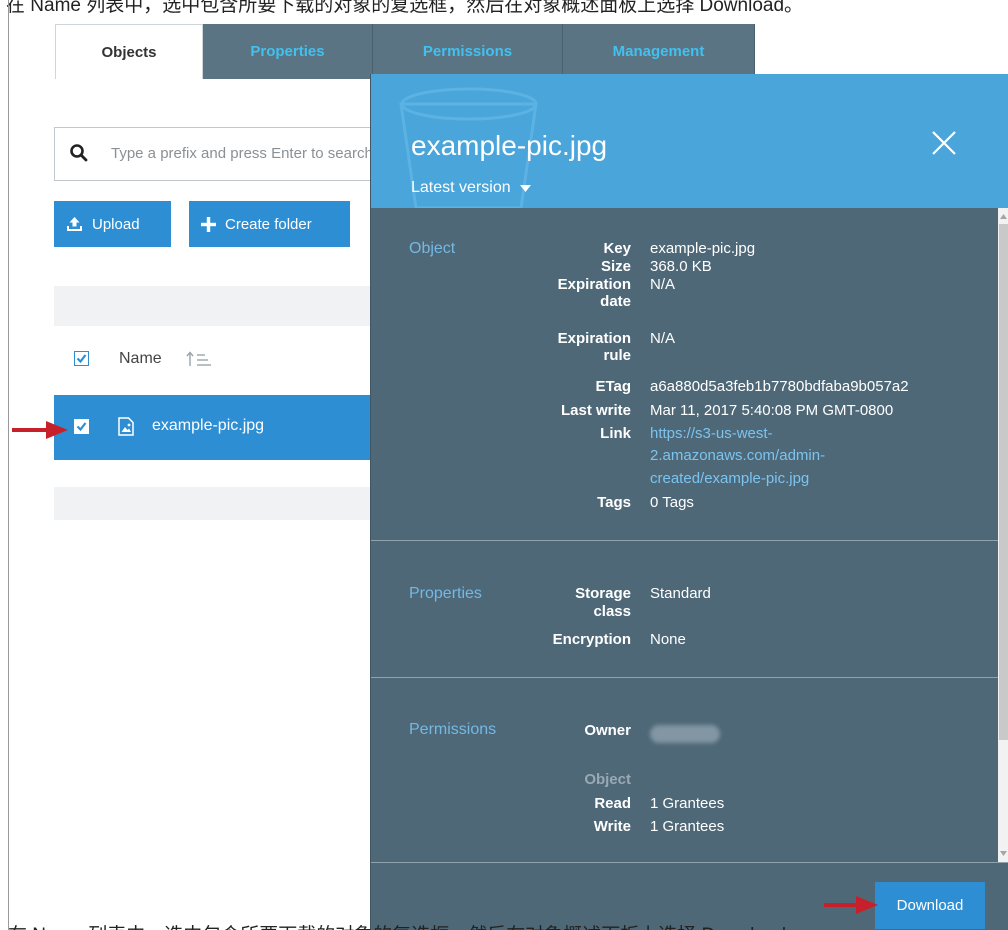 This screenshot has width=1008, height=930. What do you see at coordinates (219, 359) in the screenshot?
I see `list-header-row: Name` at bounding box center [219, 359].